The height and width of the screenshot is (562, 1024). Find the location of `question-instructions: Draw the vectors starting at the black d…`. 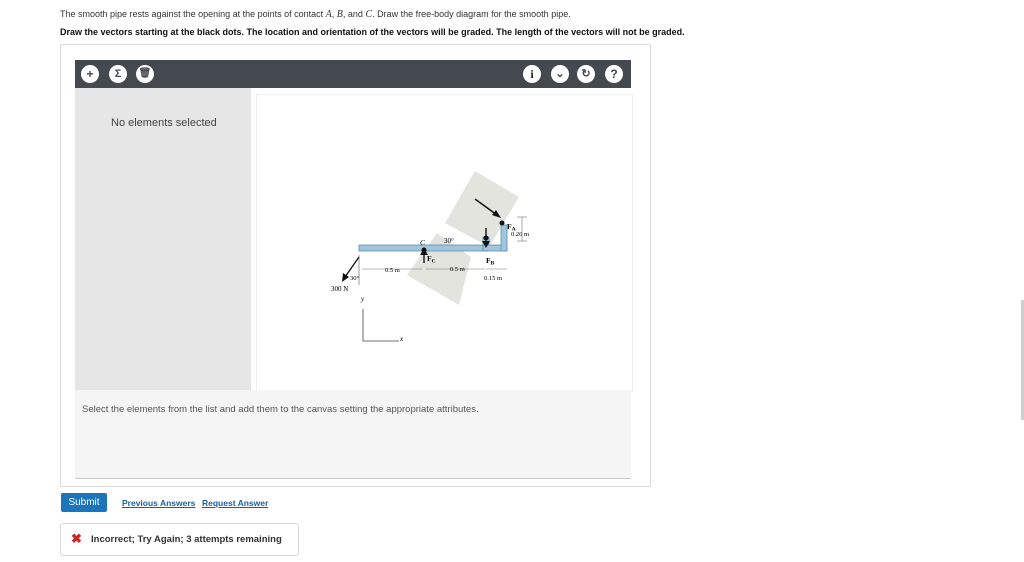

question-instructions: Draw the vectors starting at the black d… is located at coordinates (372, 32).